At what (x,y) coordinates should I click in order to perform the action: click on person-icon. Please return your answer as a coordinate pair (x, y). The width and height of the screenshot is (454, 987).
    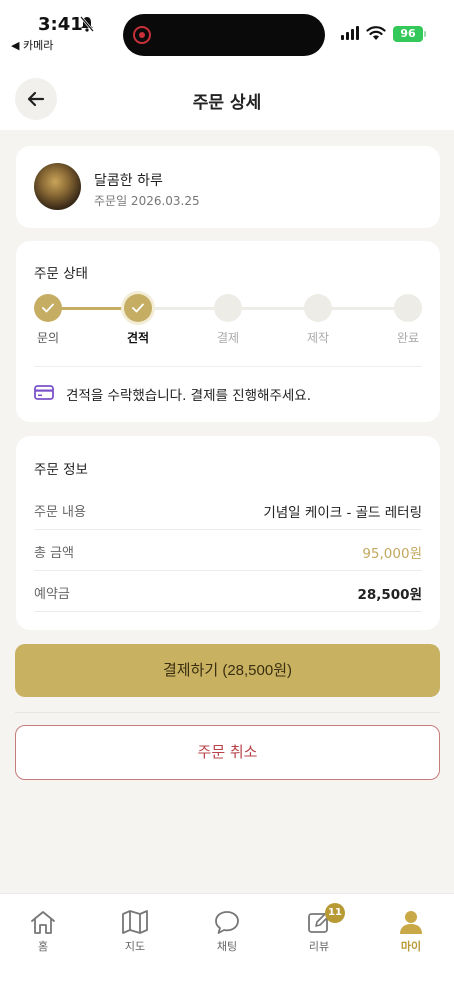
    Looking at the image, I should click on (411, 922).